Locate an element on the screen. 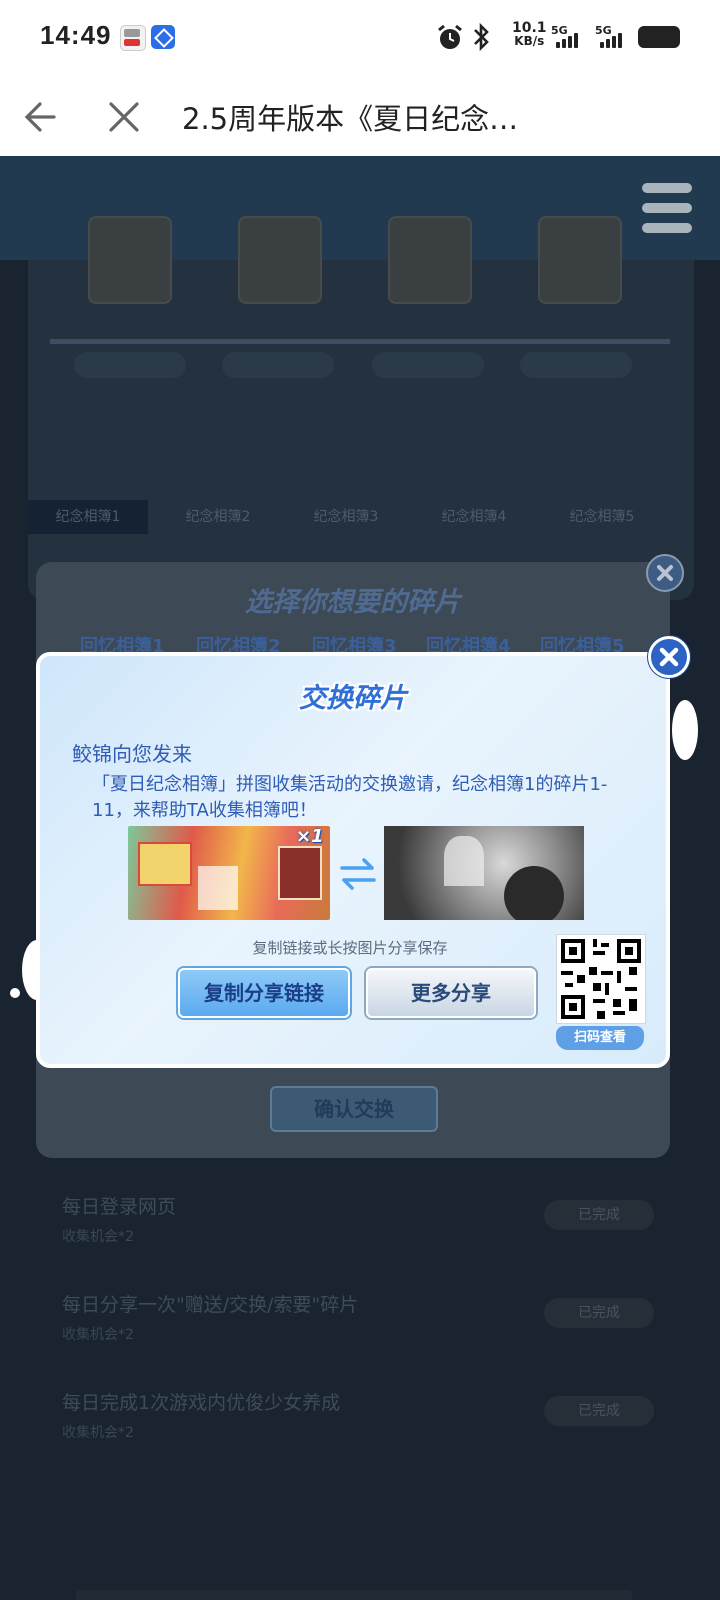  confirm-exchange-button: 确认交换 is located at coordinates (354, 1109).